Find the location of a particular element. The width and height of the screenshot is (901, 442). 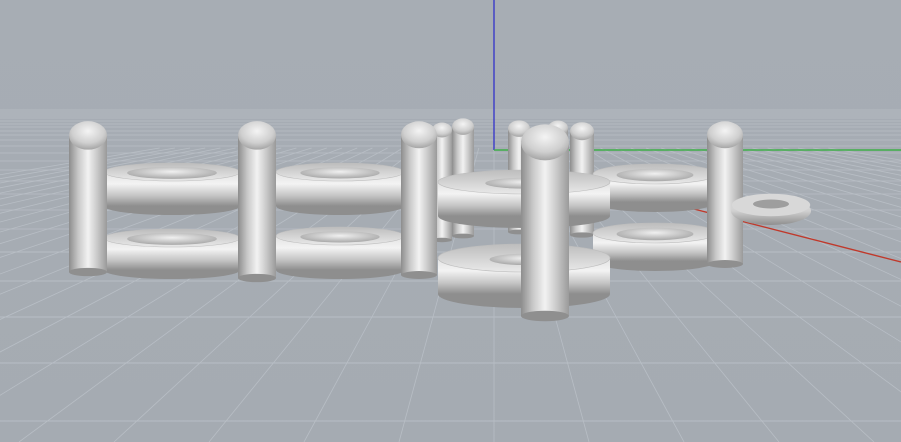

torus-right is located at coordinates (771, 209).